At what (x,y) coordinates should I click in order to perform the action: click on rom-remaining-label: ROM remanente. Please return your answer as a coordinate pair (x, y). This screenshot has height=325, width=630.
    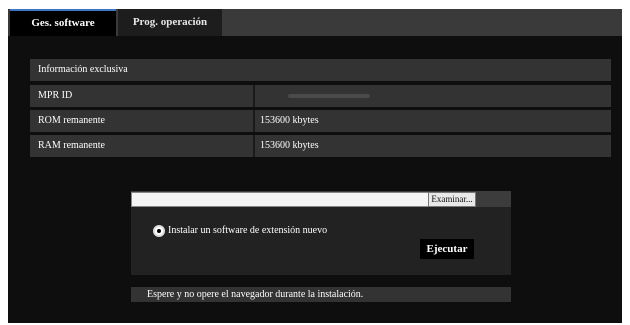
    Looking at the image, I should click on (71, 120).